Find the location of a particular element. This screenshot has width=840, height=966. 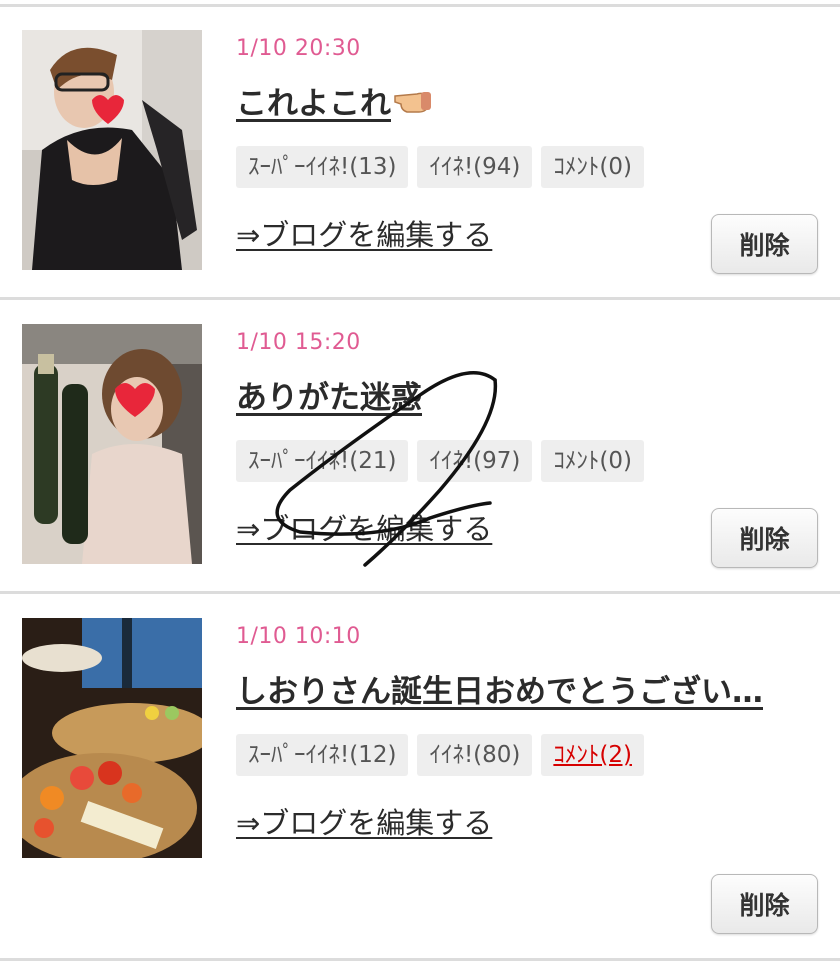

like-badge: ｲｲﾈ!(97) is located at coordinates (475, 461).